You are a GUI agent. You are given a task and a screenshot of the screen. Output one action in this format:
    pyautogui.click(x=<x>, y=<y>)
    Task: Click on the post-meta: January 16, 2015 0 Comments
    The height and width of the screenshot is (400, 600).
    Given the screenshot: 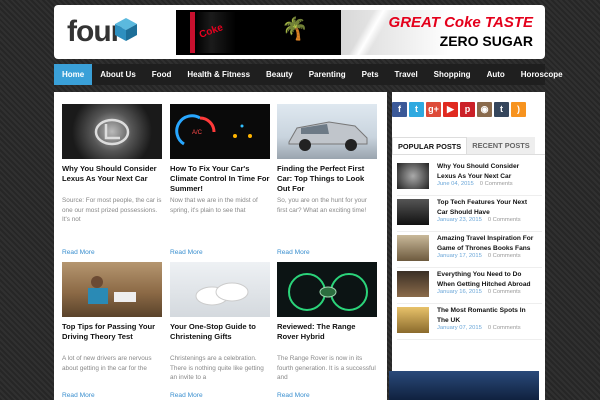 What is the action you would take?
    pyautogui.click(x=479, y=292)
    